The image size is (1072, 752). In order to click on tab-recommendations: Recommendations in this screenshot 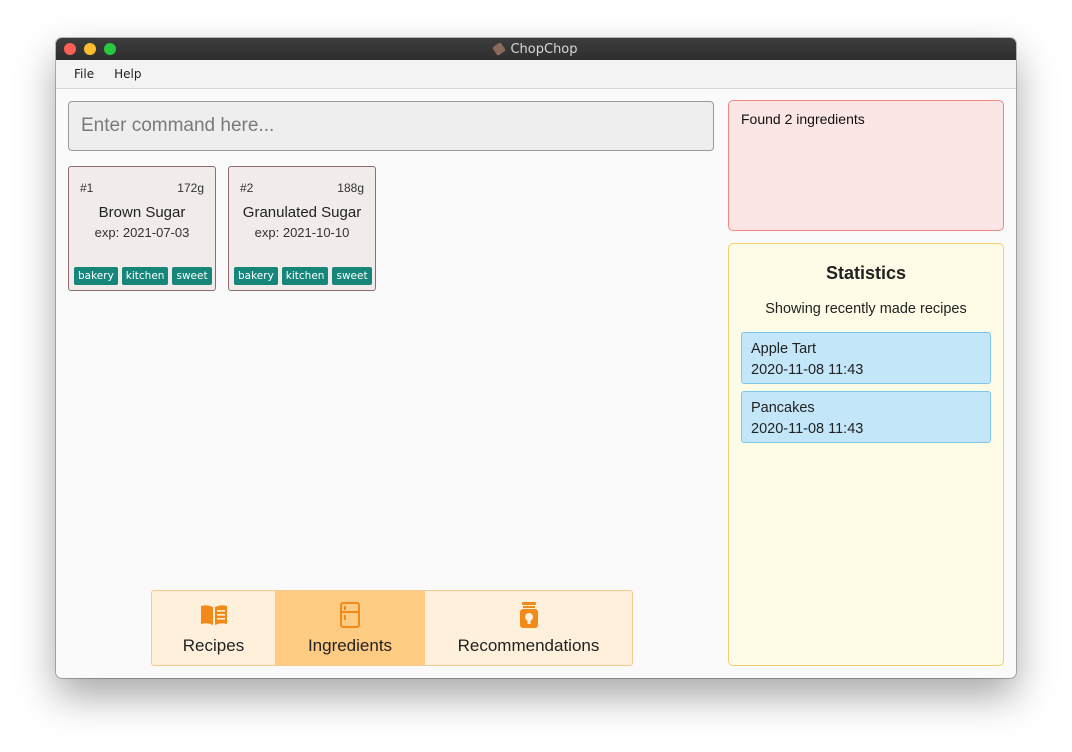, I will do `click(528, 628)`.